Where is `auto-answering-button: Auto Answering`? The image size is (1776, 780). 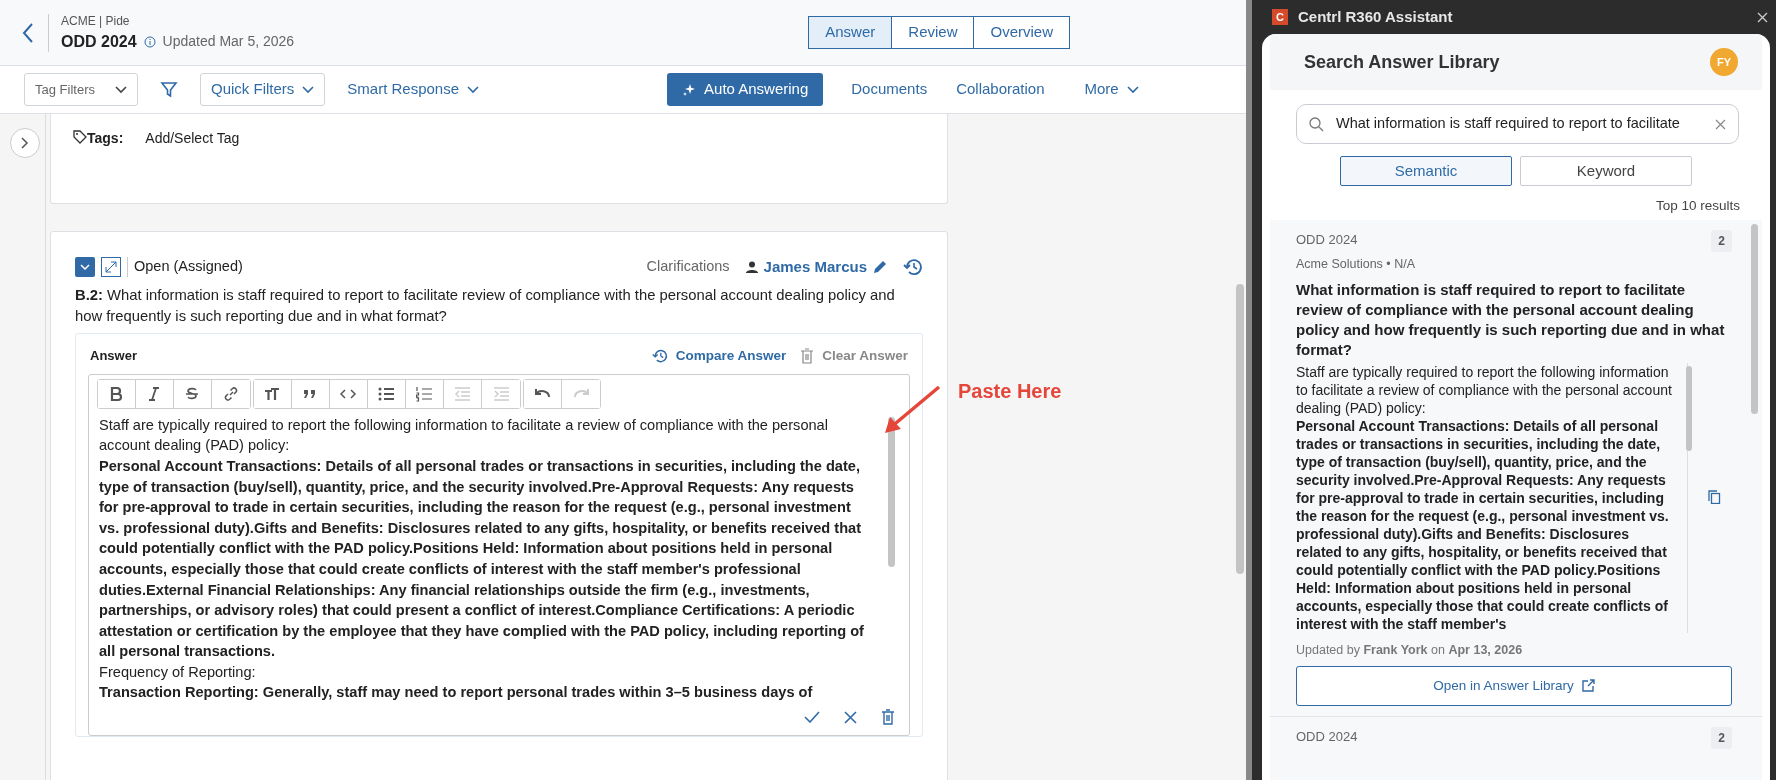
auto-answering-button: Auto Answering is located at coordinates (745, 89).